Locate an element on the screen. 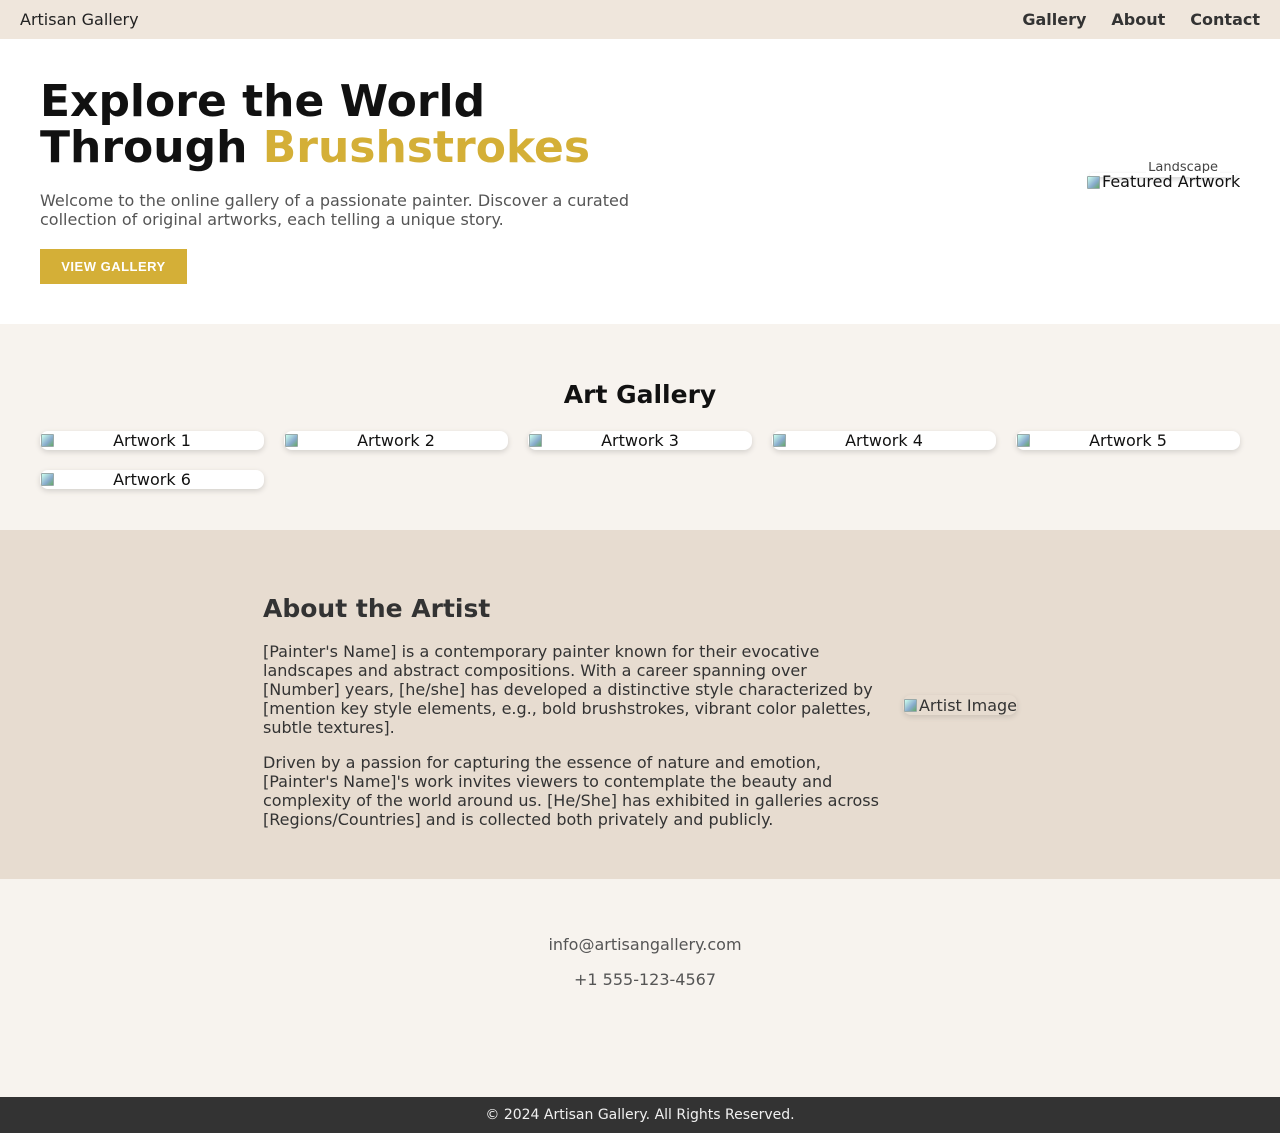 This screenshot has width=1280, height=1133. artist-image-alt: Artist Image is located at coordinates (967, 705).